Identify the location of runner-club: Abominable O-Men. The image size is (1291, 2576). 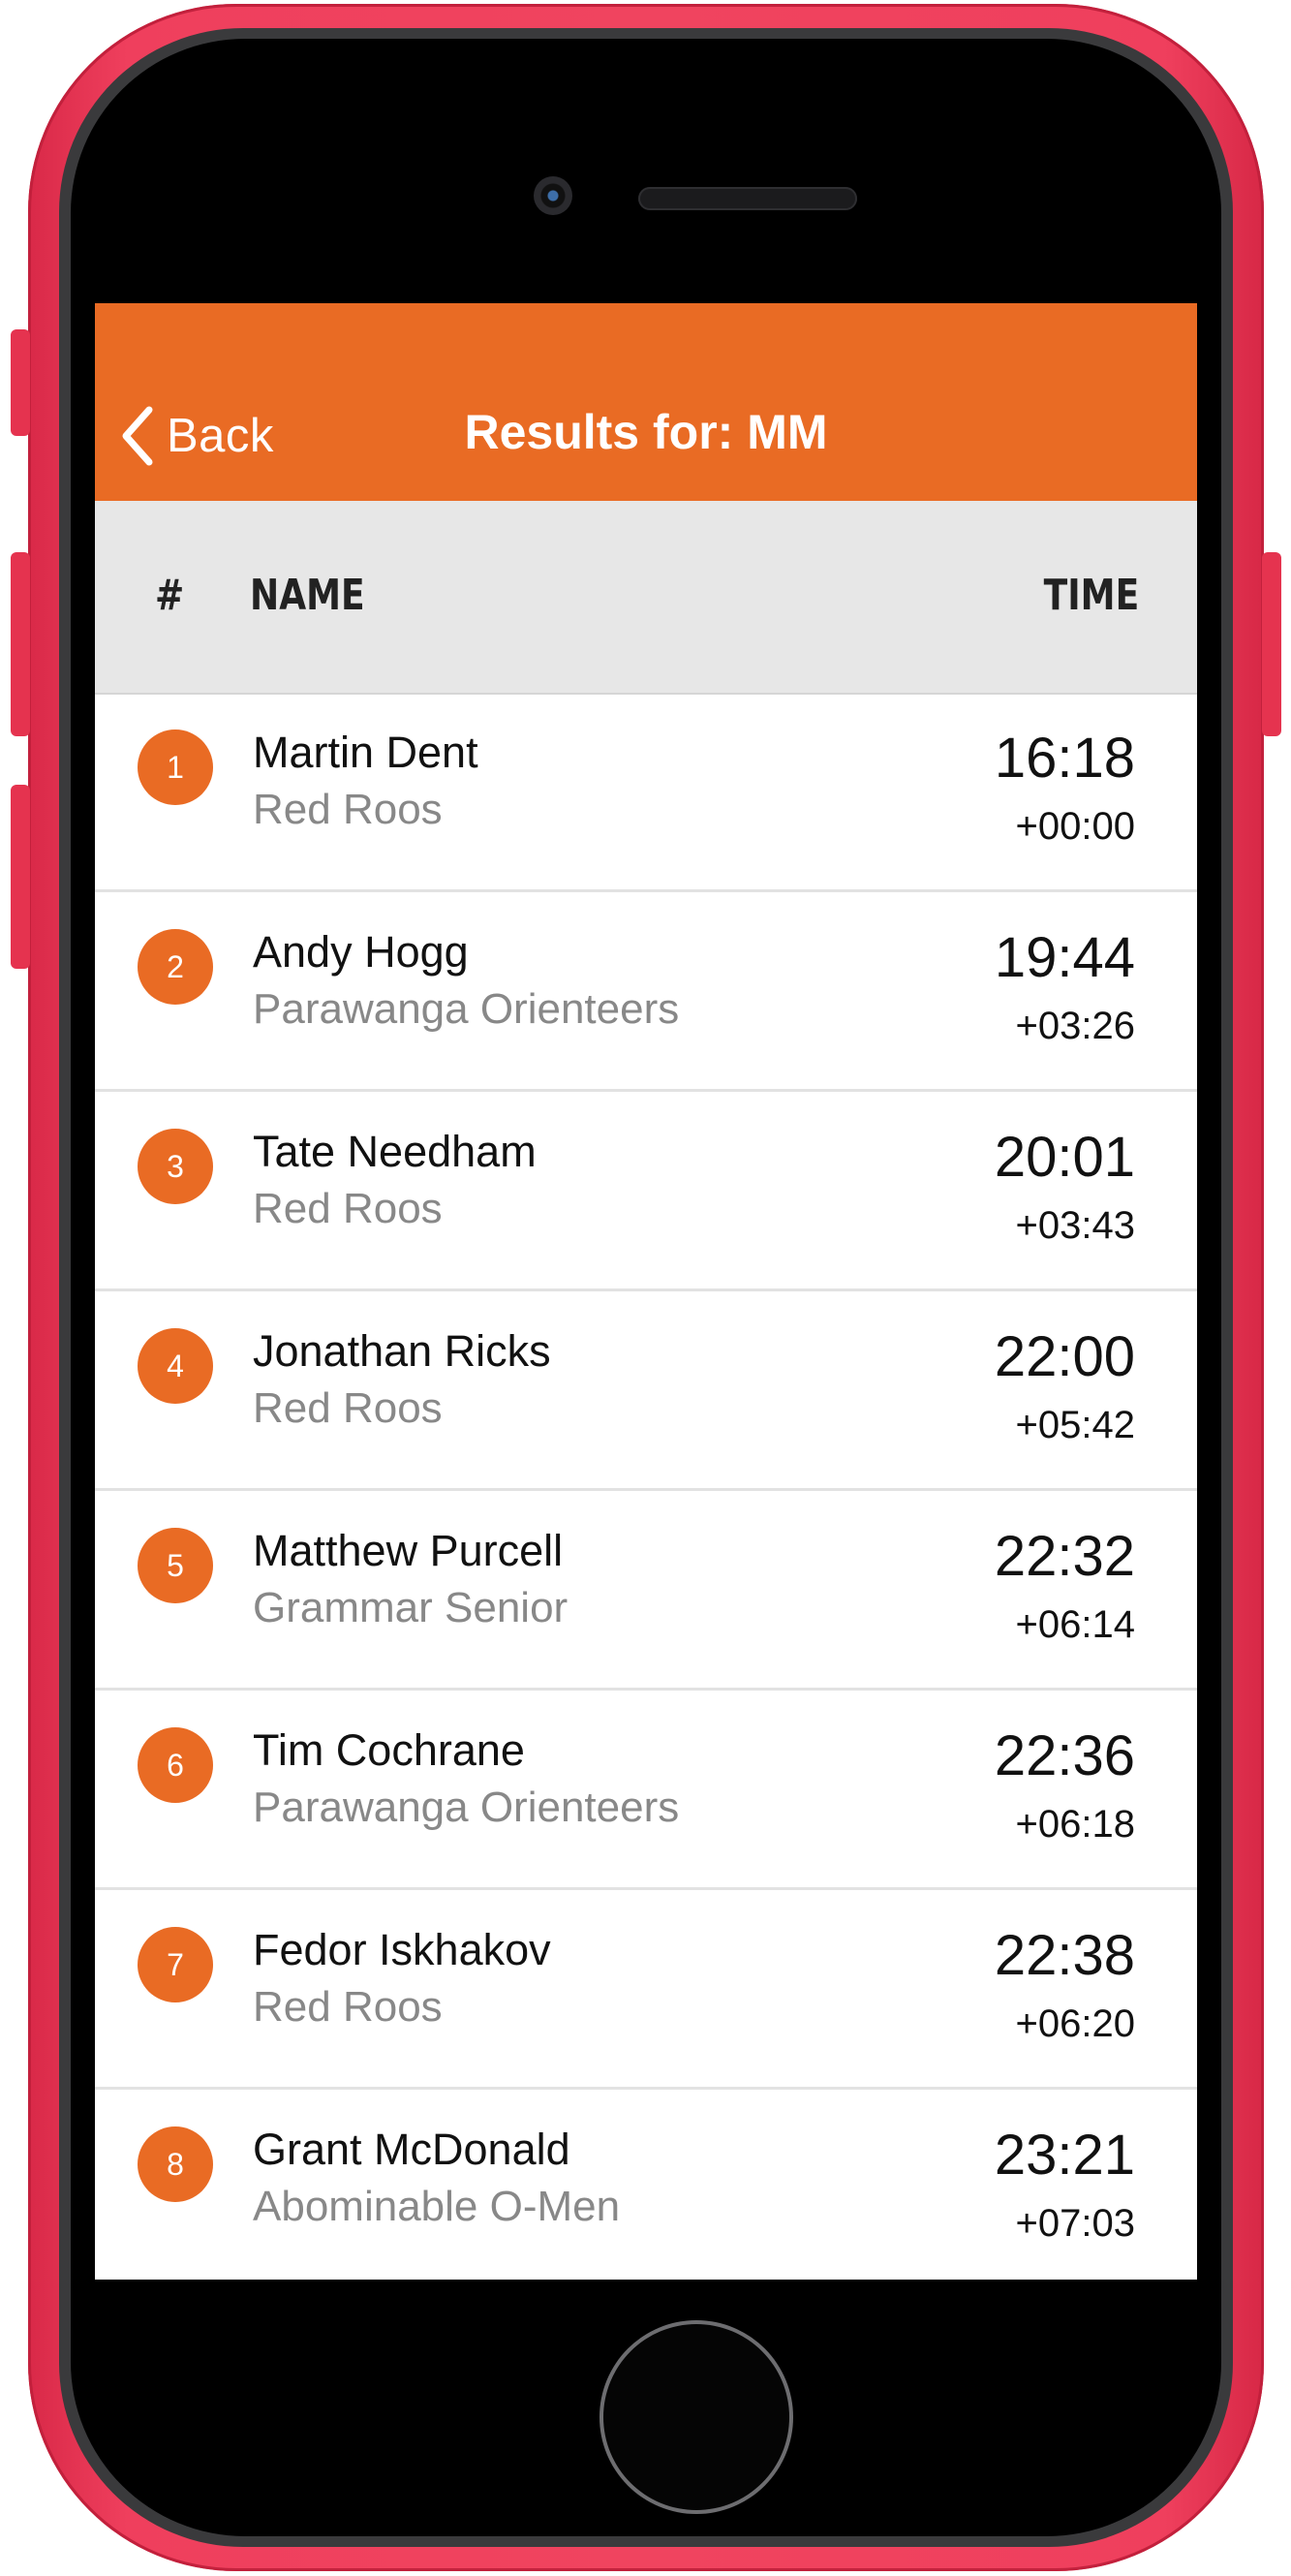
(437, 2206).